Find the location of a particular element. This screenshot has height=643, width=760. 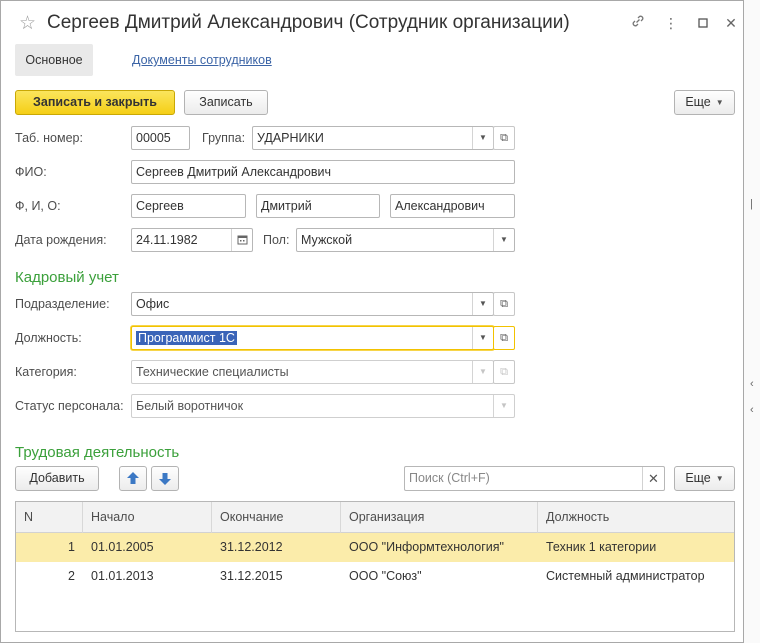

group-value: УДАРНИКИ is located at coordinates (290, 138).